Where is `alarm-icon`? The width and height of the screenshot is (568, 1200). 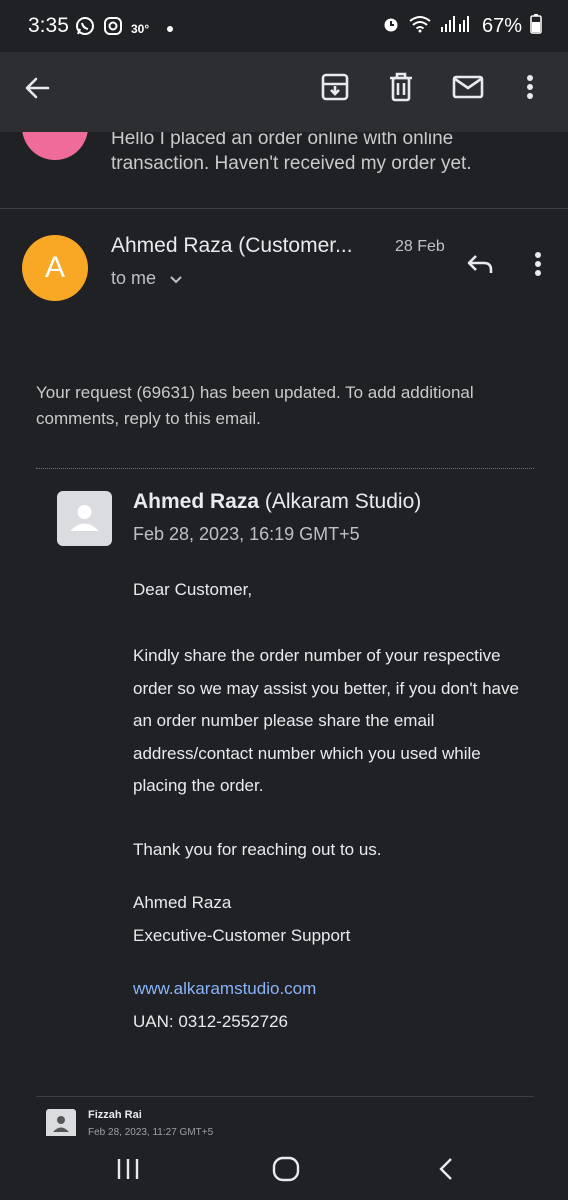
alarm-icon is located at coordinates (391, 26).